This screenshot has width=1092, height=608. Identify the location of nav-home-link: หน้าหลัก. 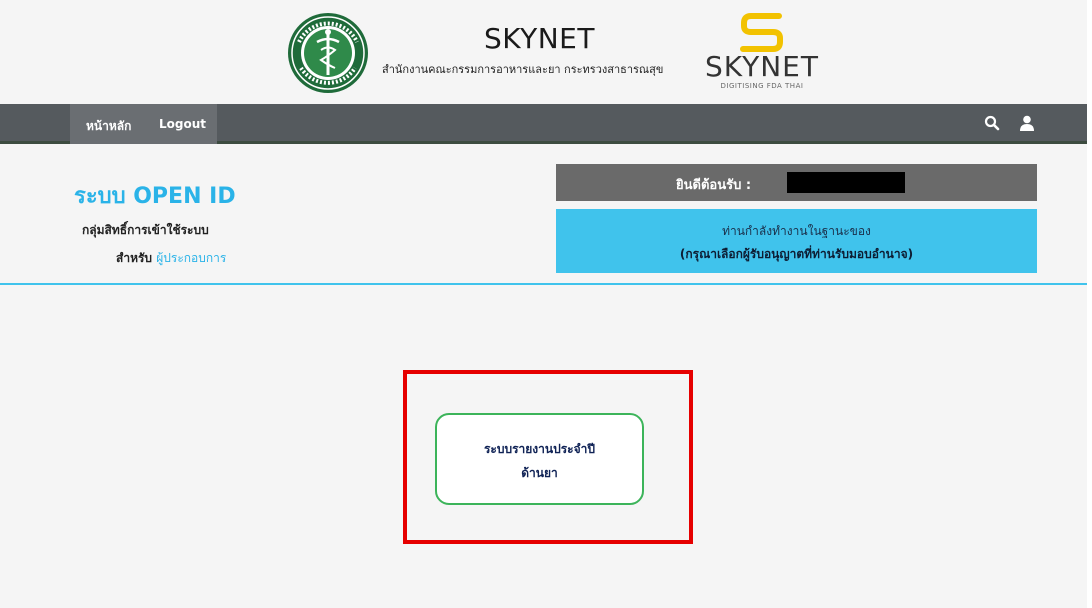
(108, 126).